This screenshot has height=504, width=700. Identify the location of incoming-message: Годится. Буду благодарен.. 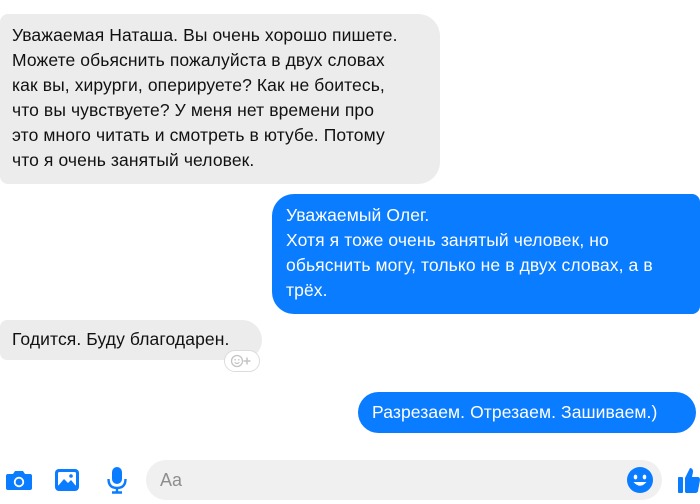
(131, 340).